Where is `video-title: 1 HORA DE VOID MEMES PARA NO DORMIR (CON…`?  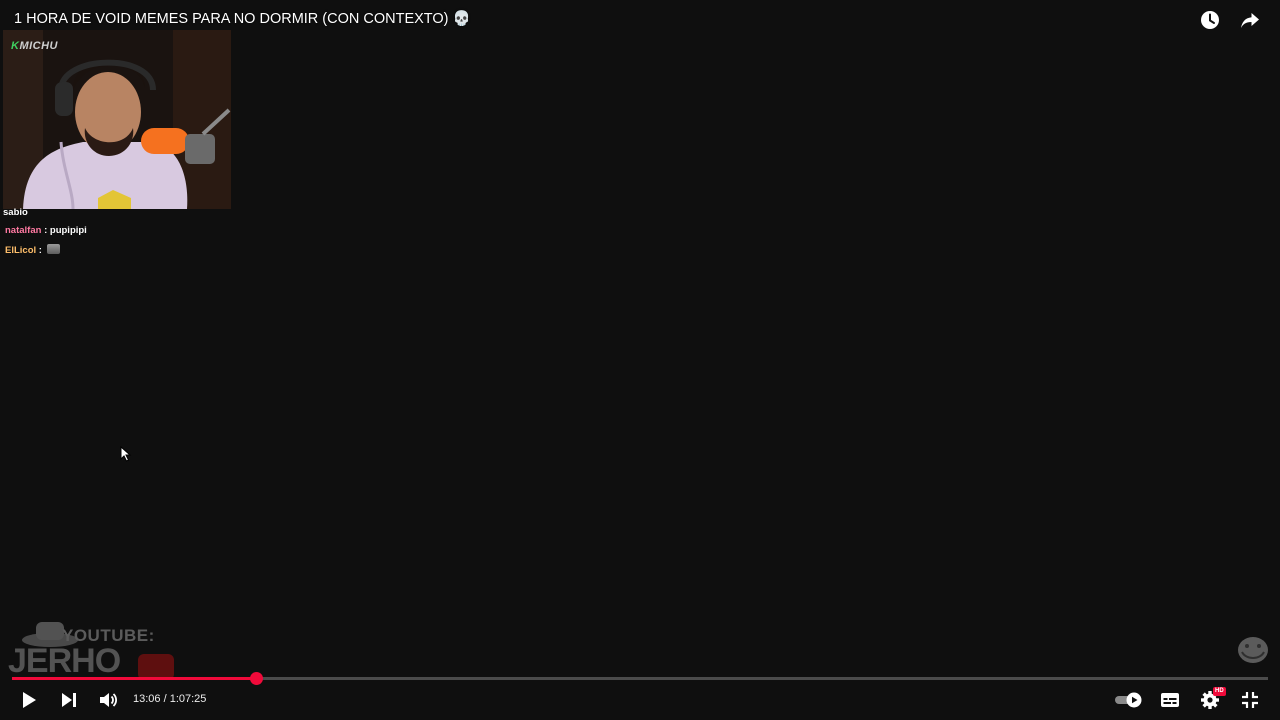
video-title: 1 HORA DE VOID MEMES PARA NO DORMIR (CON… is located at coordinates (242, 19).